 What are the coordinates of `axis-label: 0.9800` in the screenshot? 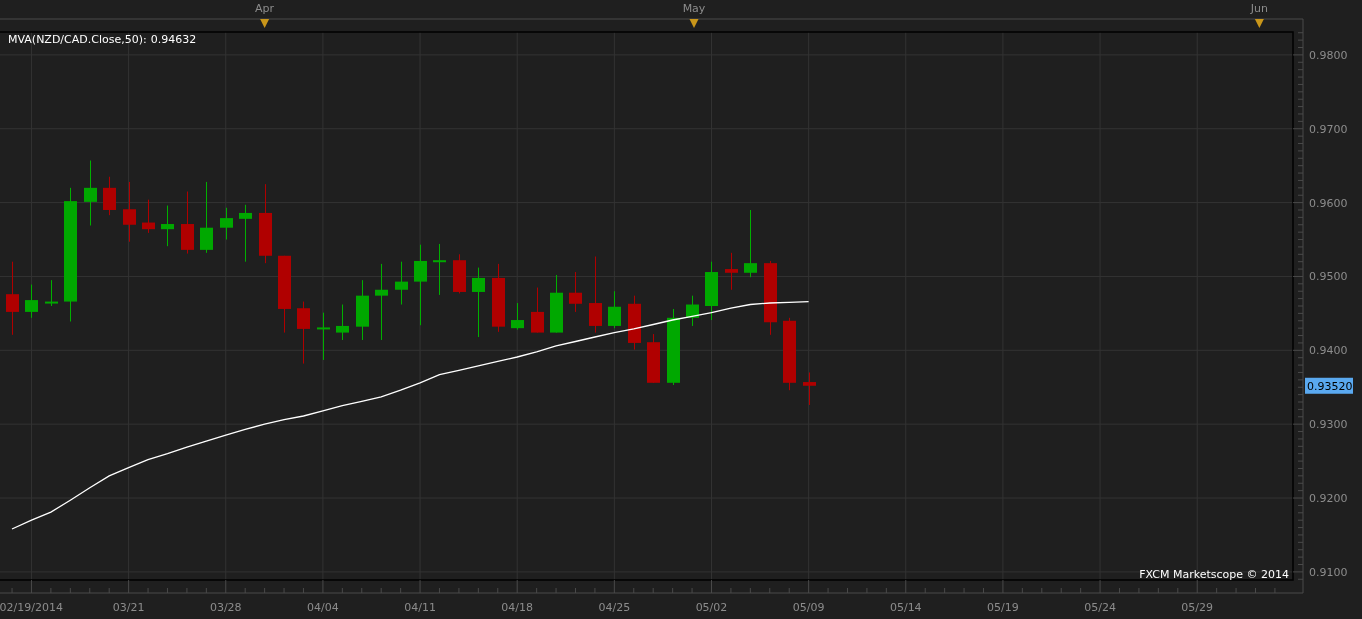 It's located at (1328, 55).